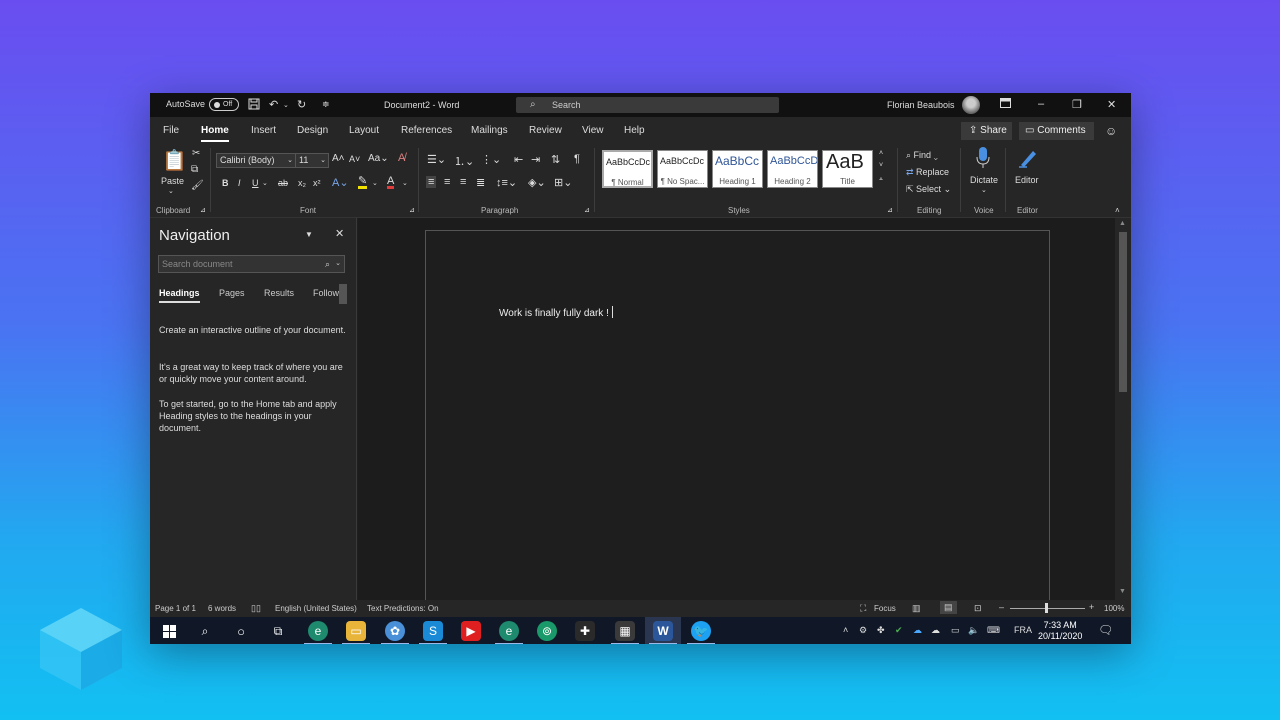 The image size is (1280, 720). I want to click on onedrive-icon: ☁, so click(917, 630).